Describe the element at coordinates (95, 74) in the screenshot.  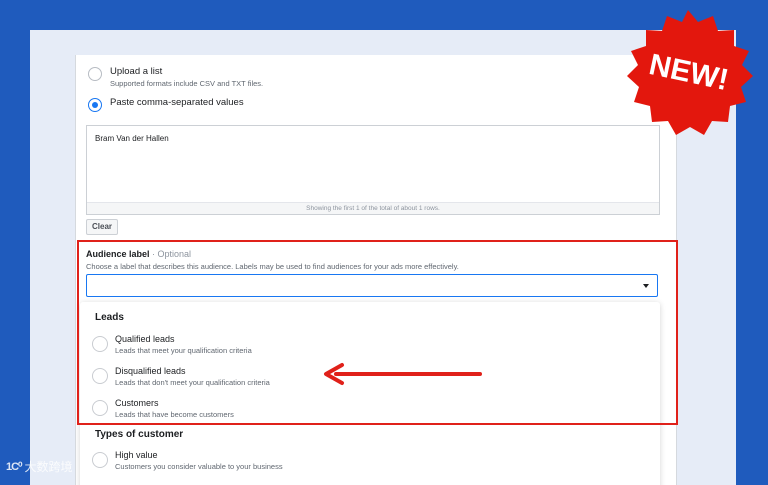
I see `upload-list-radio` at that location.